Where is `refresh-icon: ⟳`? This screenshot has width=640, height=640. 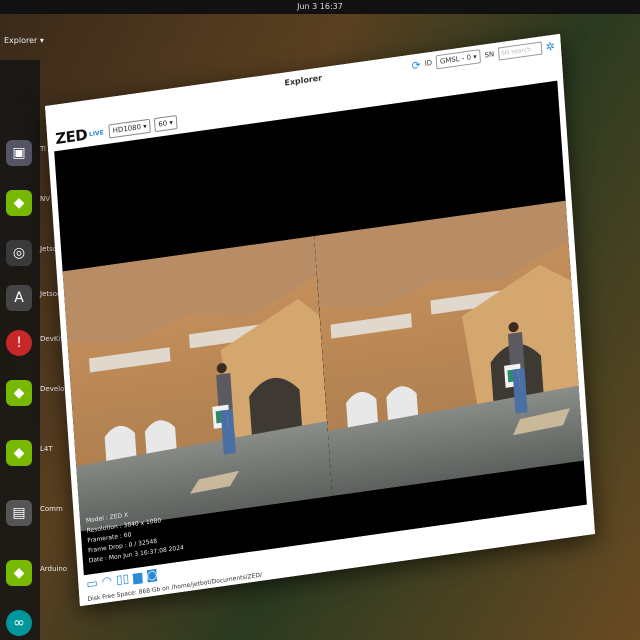 refresh-icon: ⟳ is located at coordinates (416, 65).